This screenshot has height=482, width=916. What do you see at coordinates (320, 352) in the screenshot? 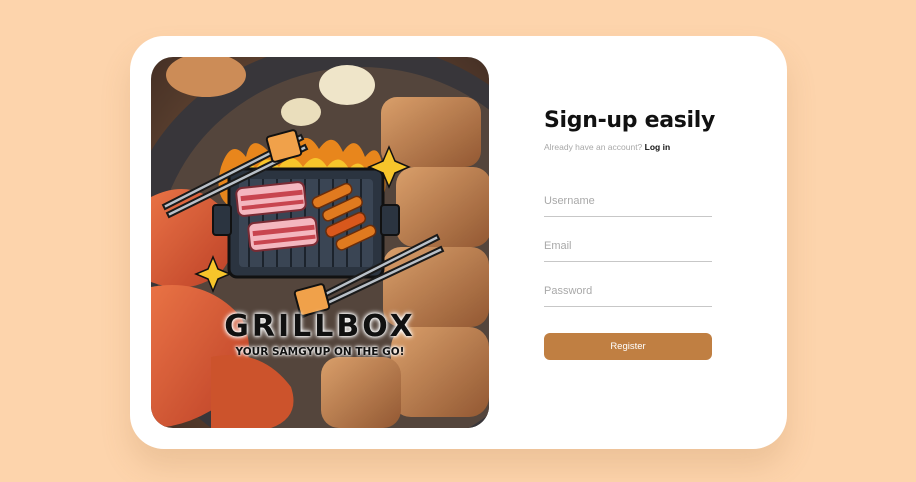
I see `logo-tagline: YOUR SAMGYUP ON THE GO!` at bounding box center [320, 352].